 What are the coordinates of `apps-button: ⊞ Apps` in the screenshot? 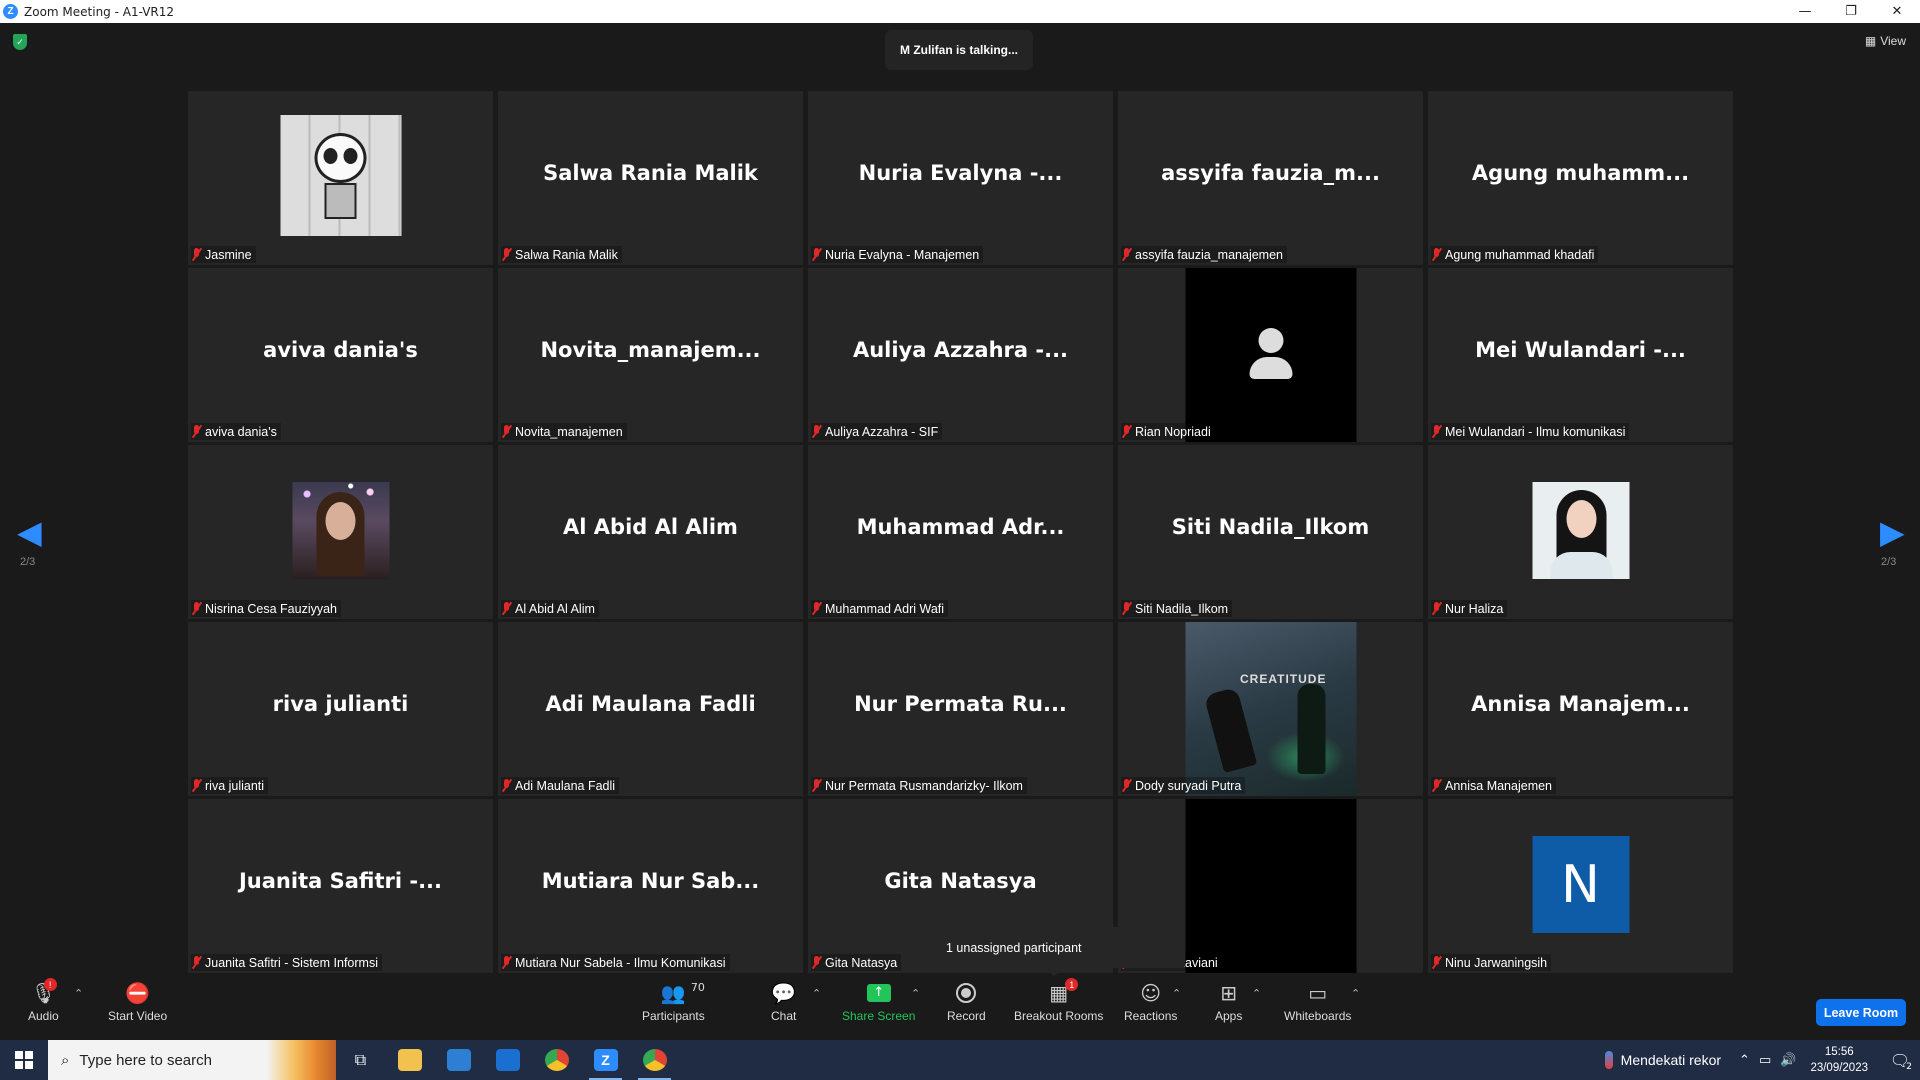 It's located at (1229, 1001).